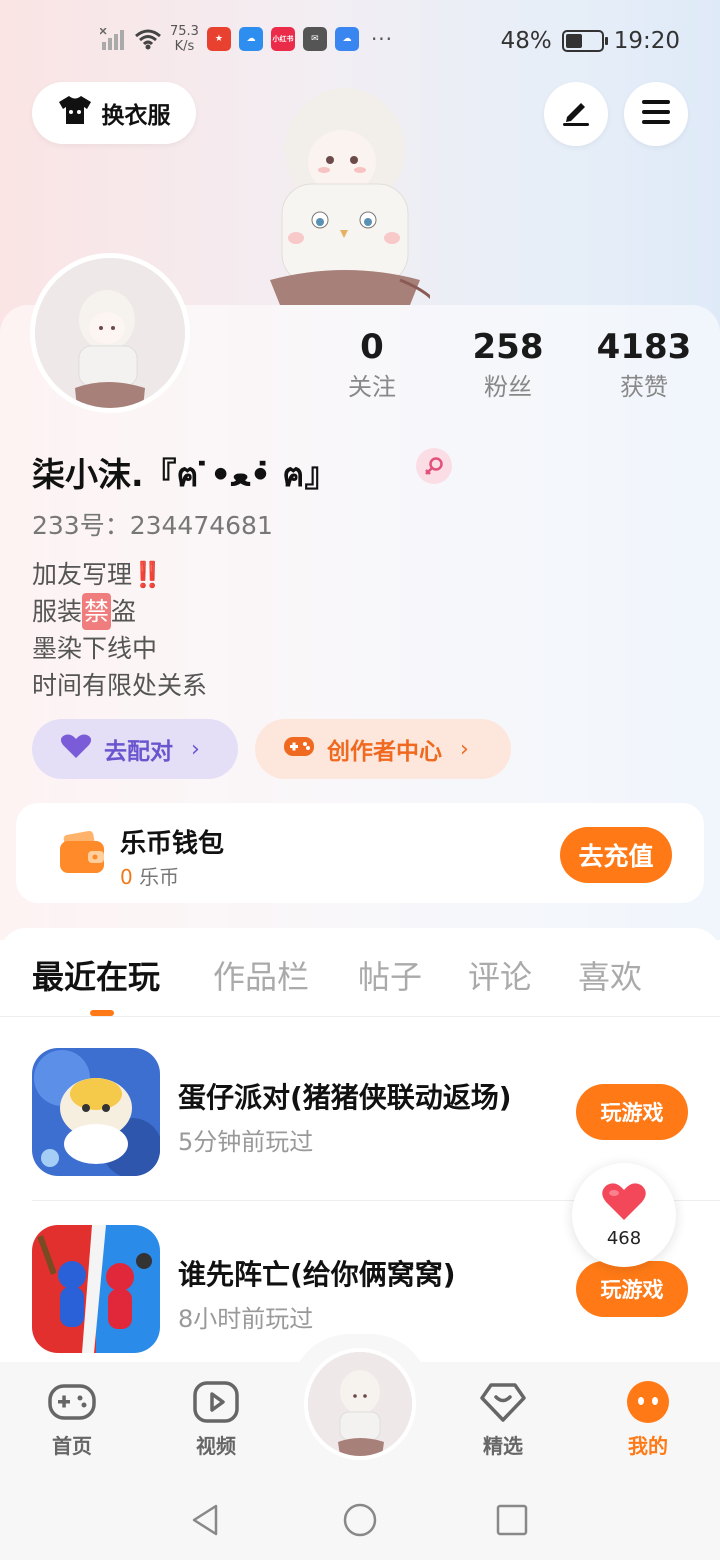 This screenshot has height=1560, width=720. I want to click on video-icon, so click(216, 1402).